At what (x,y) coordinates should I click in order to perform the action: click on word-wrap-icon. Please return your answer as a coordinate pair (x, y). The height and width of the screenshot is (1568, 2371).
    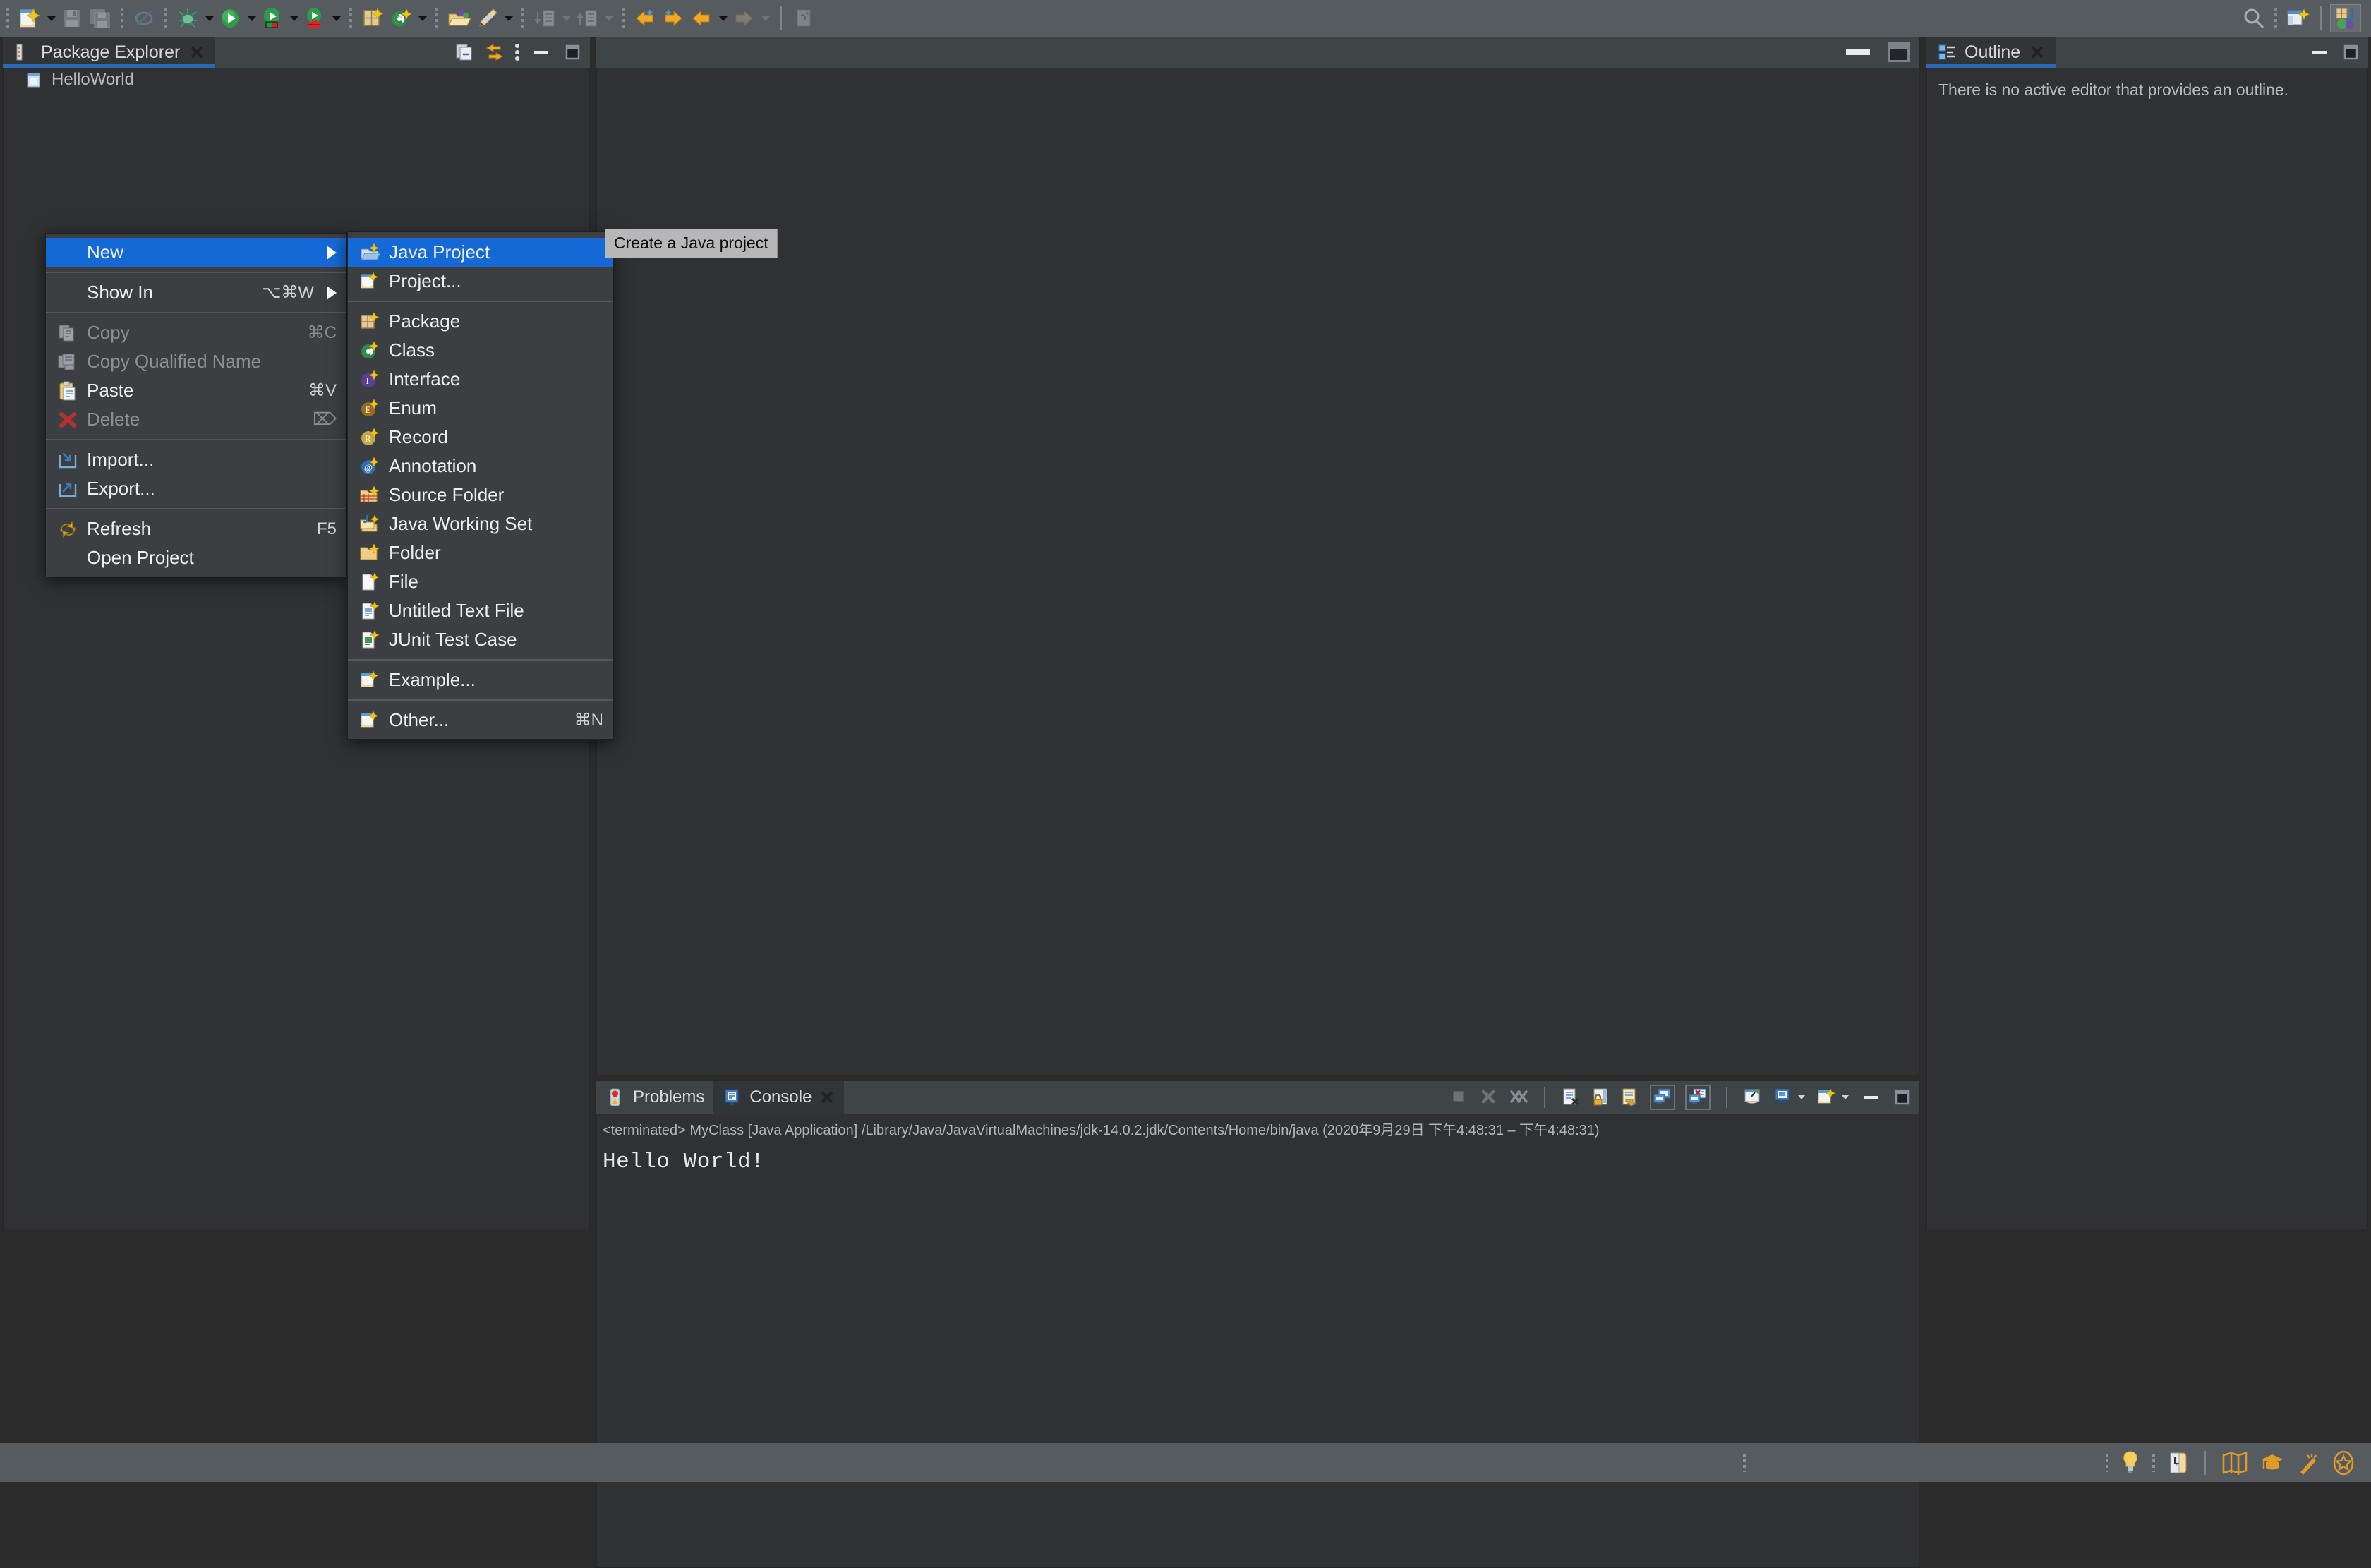
    Looking at the image, I should click on (1630, 1097).